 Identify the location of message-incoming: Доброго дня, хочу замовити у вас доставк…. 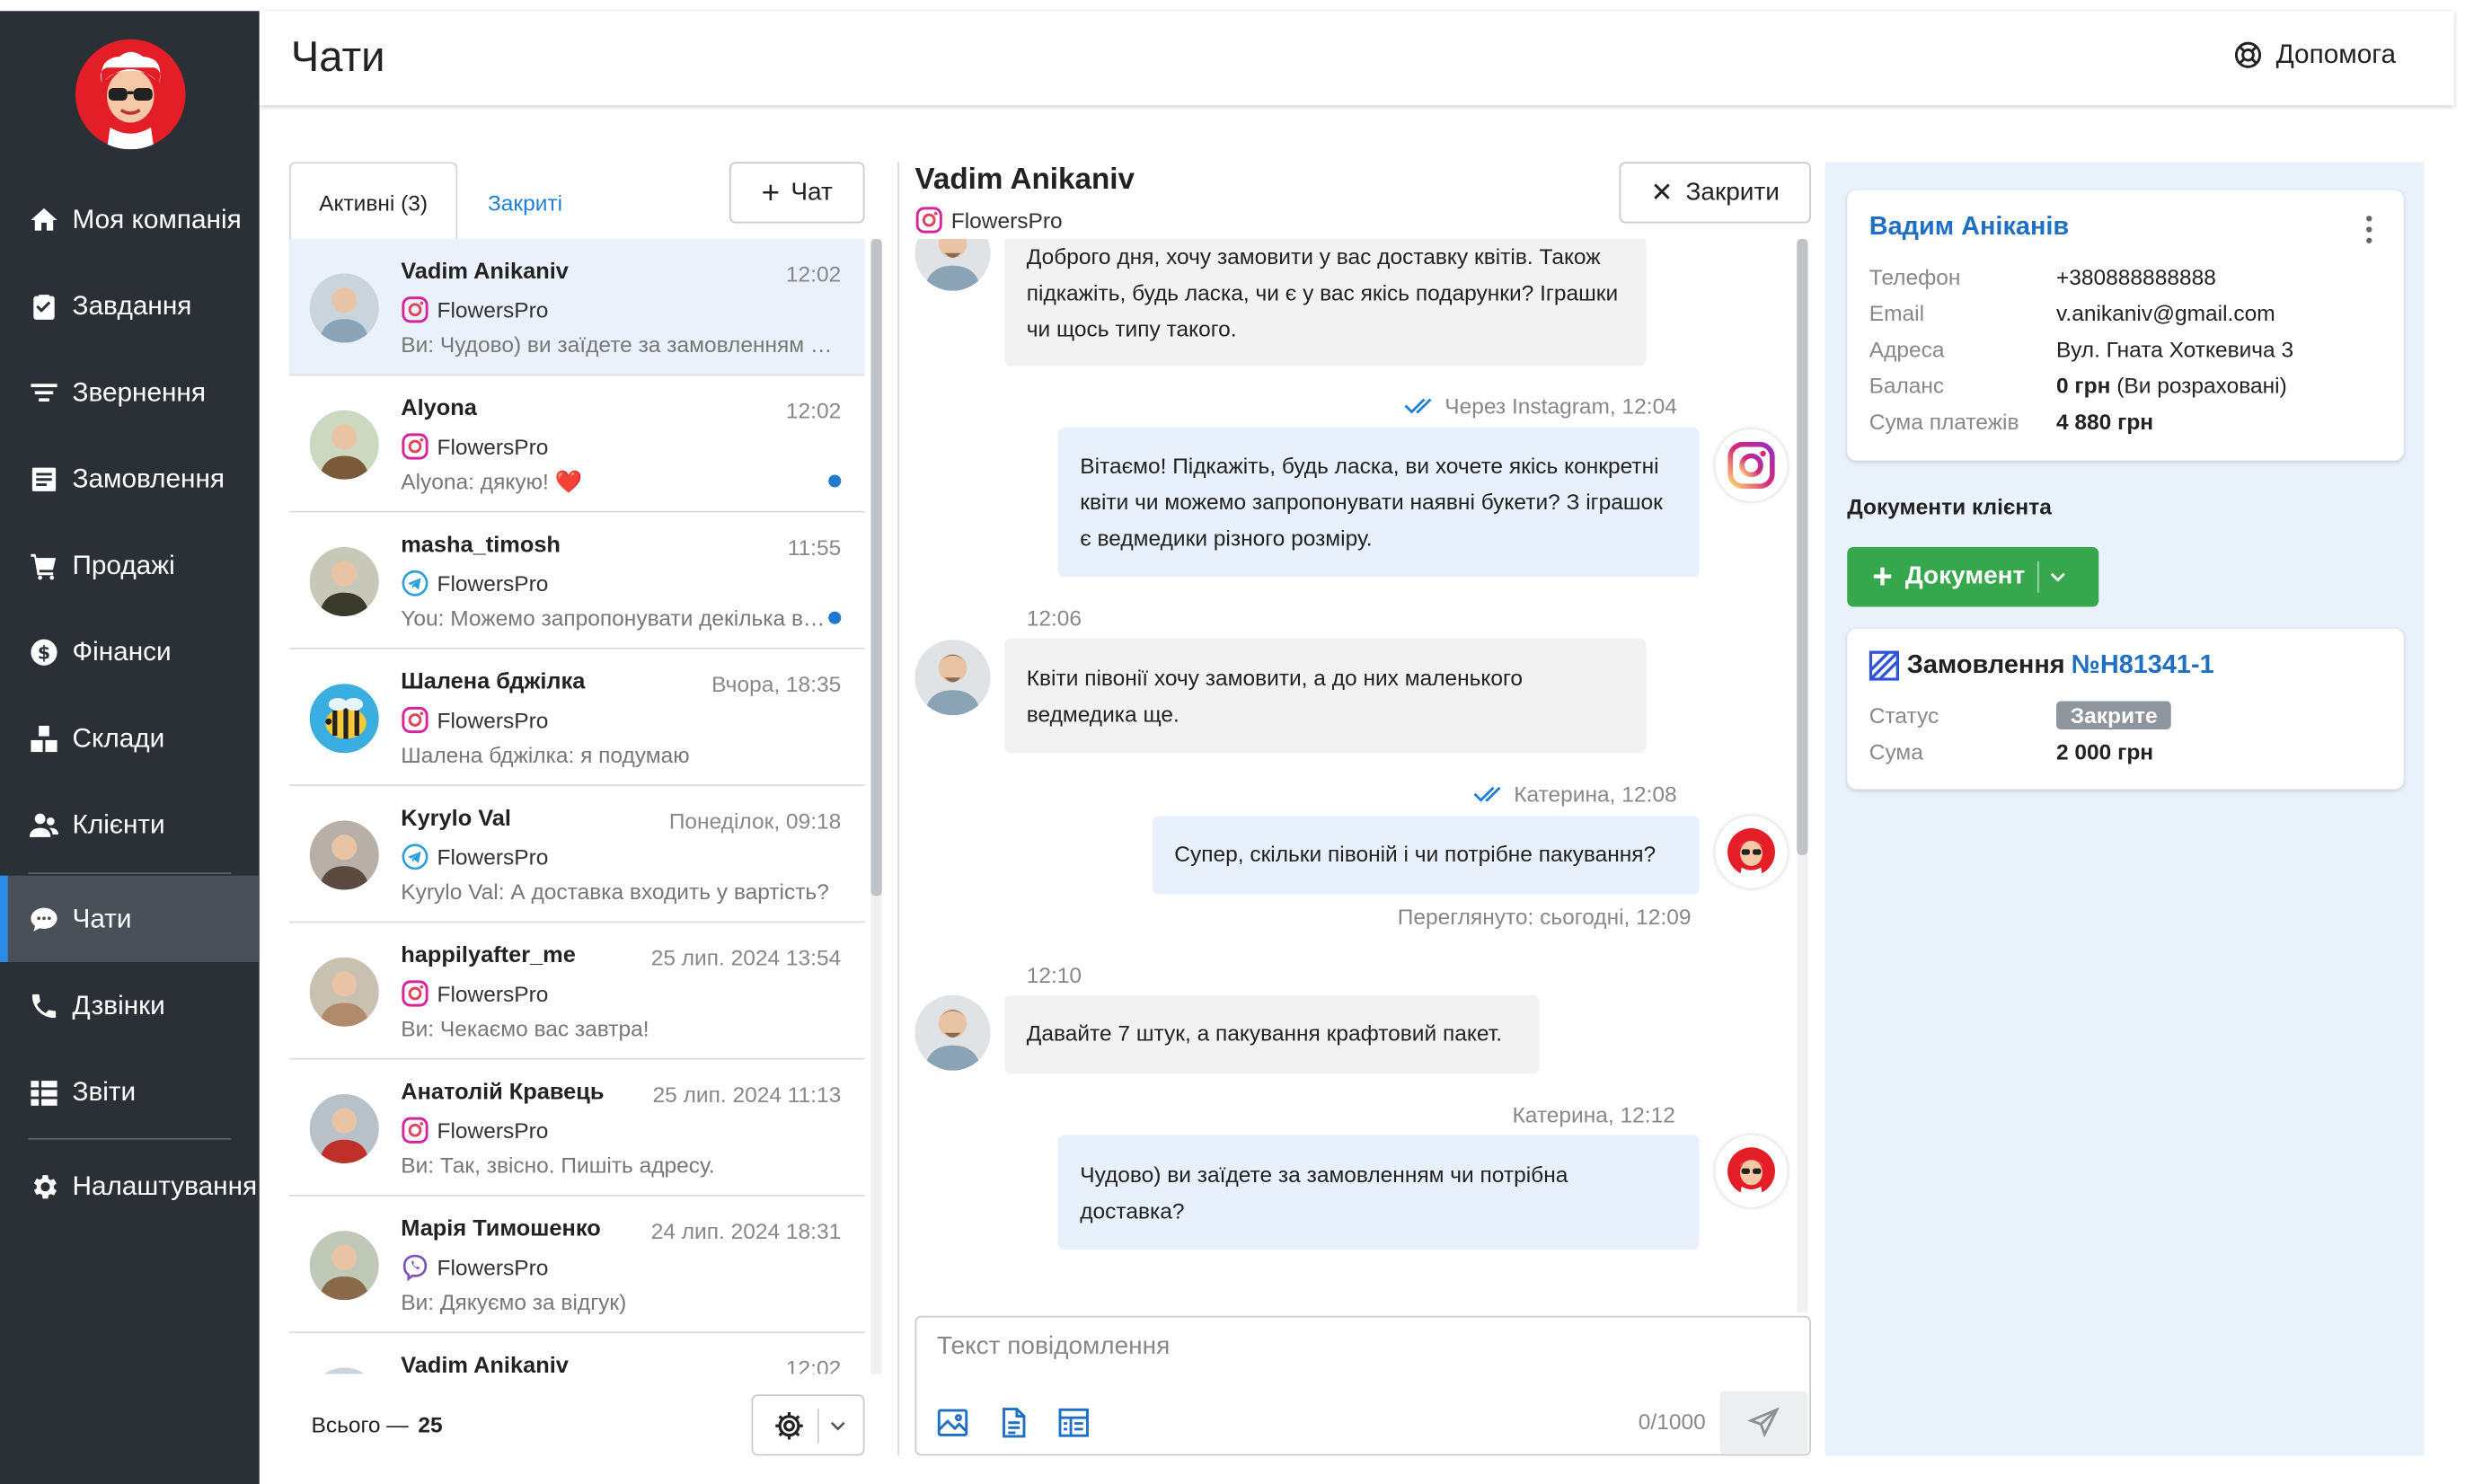
(1326, 303).